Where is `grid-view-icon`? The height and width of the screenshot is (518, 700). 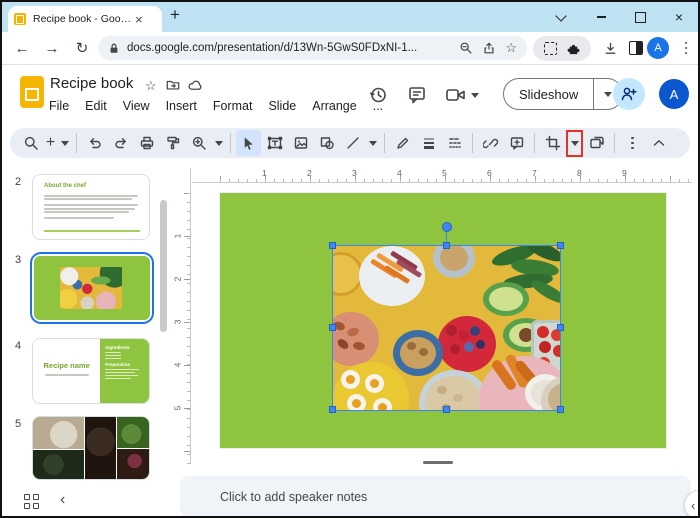
grid-view-icon is located at coordinates (31, 501).